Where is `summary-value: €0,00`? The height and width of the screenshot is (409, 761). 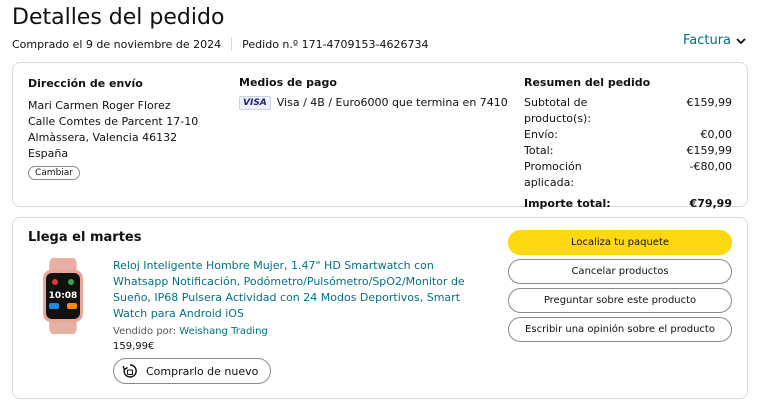
summary-value: €0,00 is located at coordinates (716, 134).